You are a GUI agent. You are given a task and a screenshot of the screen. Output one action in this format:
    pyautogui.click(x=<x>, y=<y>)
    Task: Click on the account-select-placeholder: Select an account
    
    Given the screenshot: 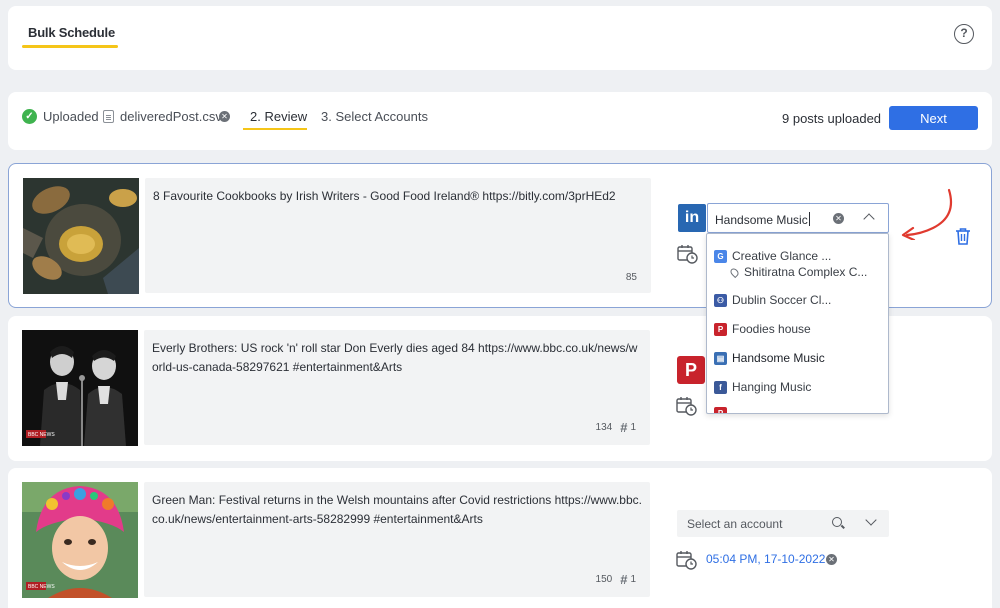 What is the action you would take?
    pyautogui.click(x=735, y=524)
    